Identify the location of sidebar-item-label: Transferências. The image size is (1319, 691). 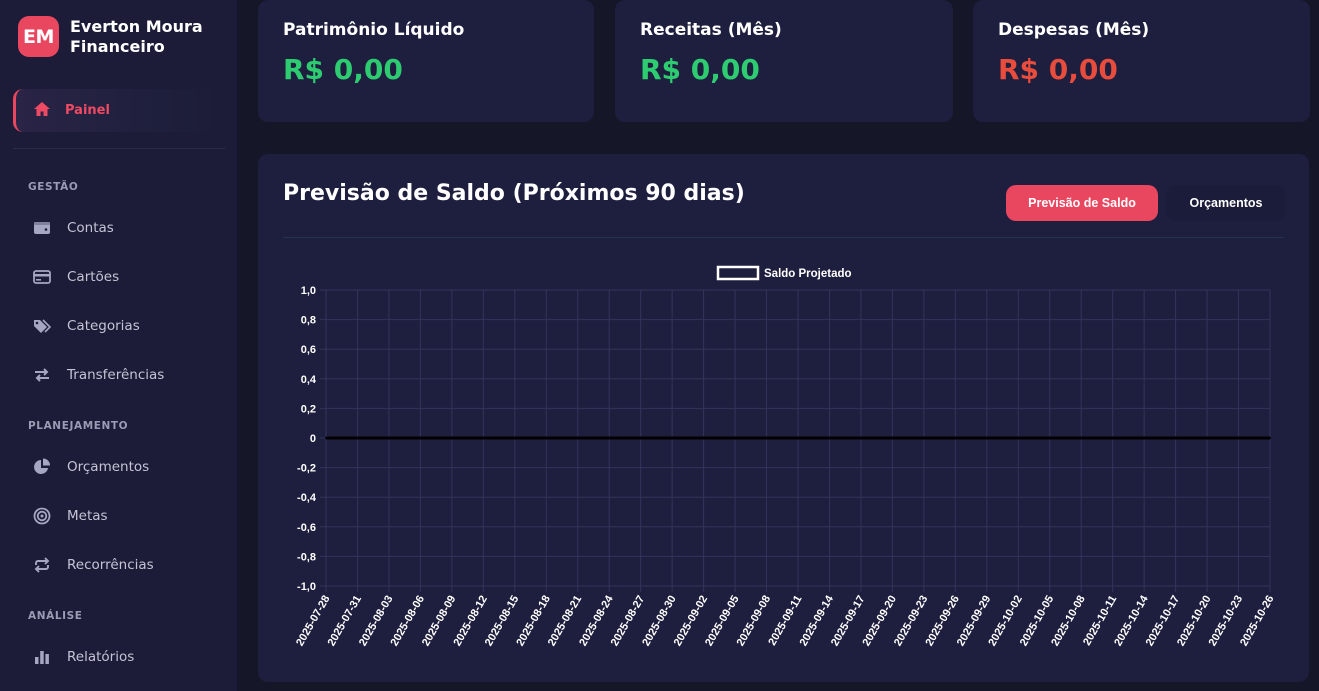
(116, 375).